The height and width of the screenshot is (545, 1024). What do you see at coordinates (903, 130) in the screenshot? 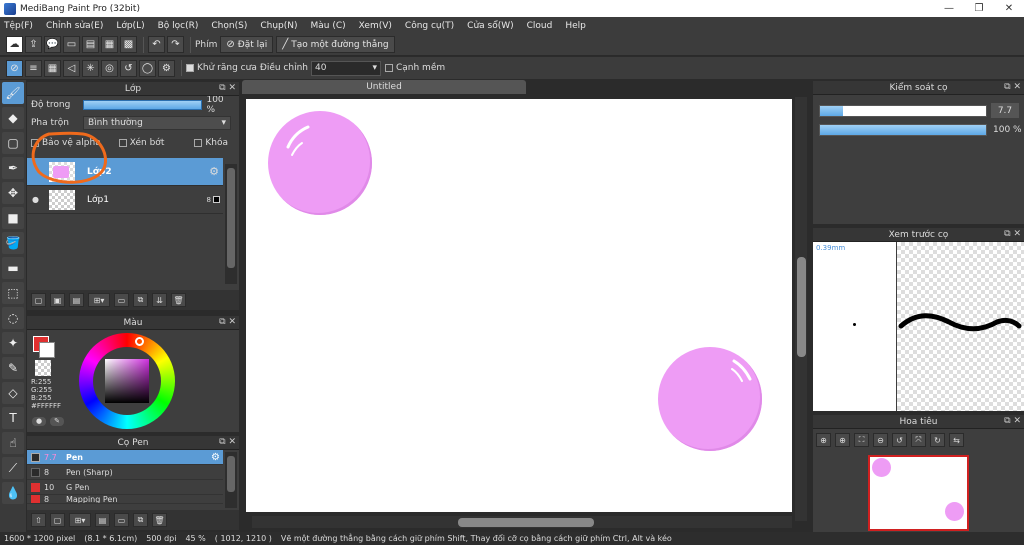
I see `brush-opacity-slider` at bounding box center [903, 130].